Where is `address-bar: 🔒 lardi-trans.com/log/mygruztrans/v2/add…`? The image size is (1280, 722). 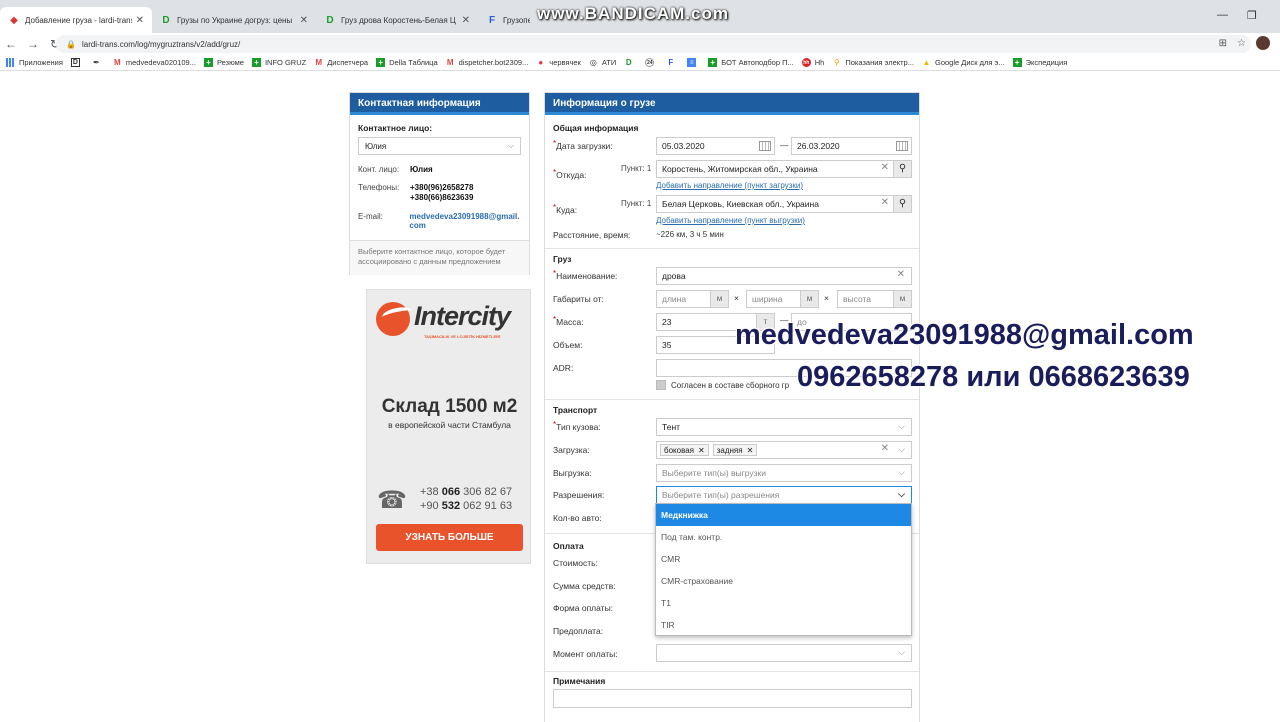
address-bar: 🔒 lardi-trans.com/log/mygruztrans/v2/add… is located at coordinates (653, 44).